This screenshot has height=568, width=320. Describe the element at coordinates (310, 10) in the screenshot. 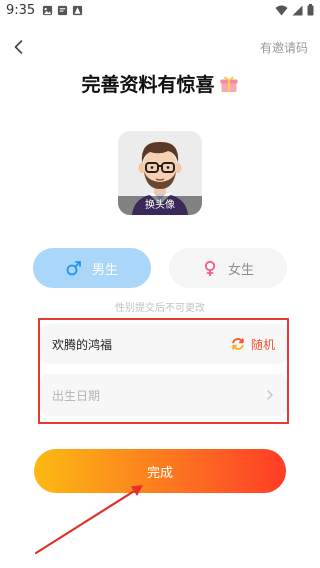

I see `battery-icon` at that location.